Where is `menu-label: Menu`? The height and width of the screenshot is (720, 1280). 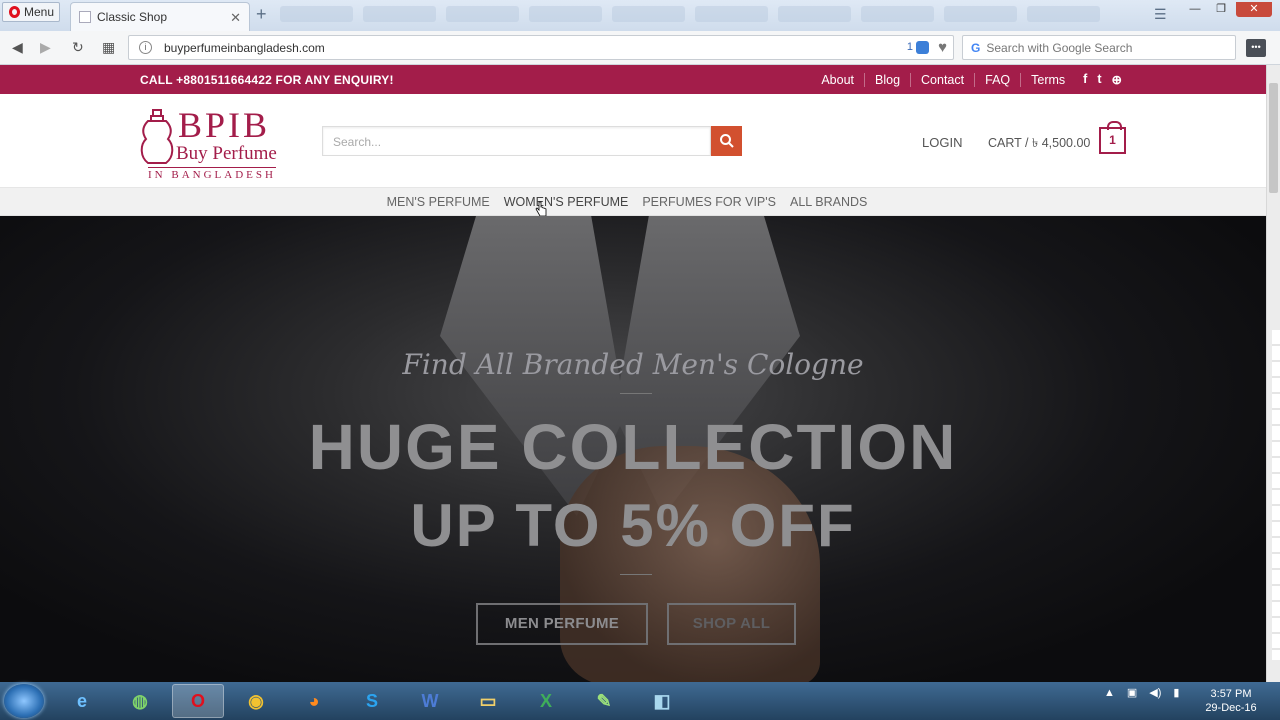
menu-label: Menu is located at coordinates (39, 12).